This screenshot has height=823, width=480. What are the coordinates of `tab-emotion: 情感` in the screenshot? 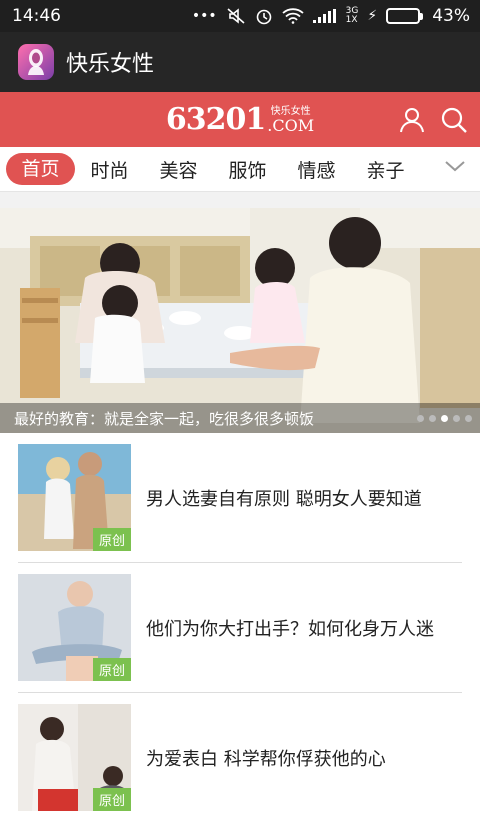 It's located at (316, 169).